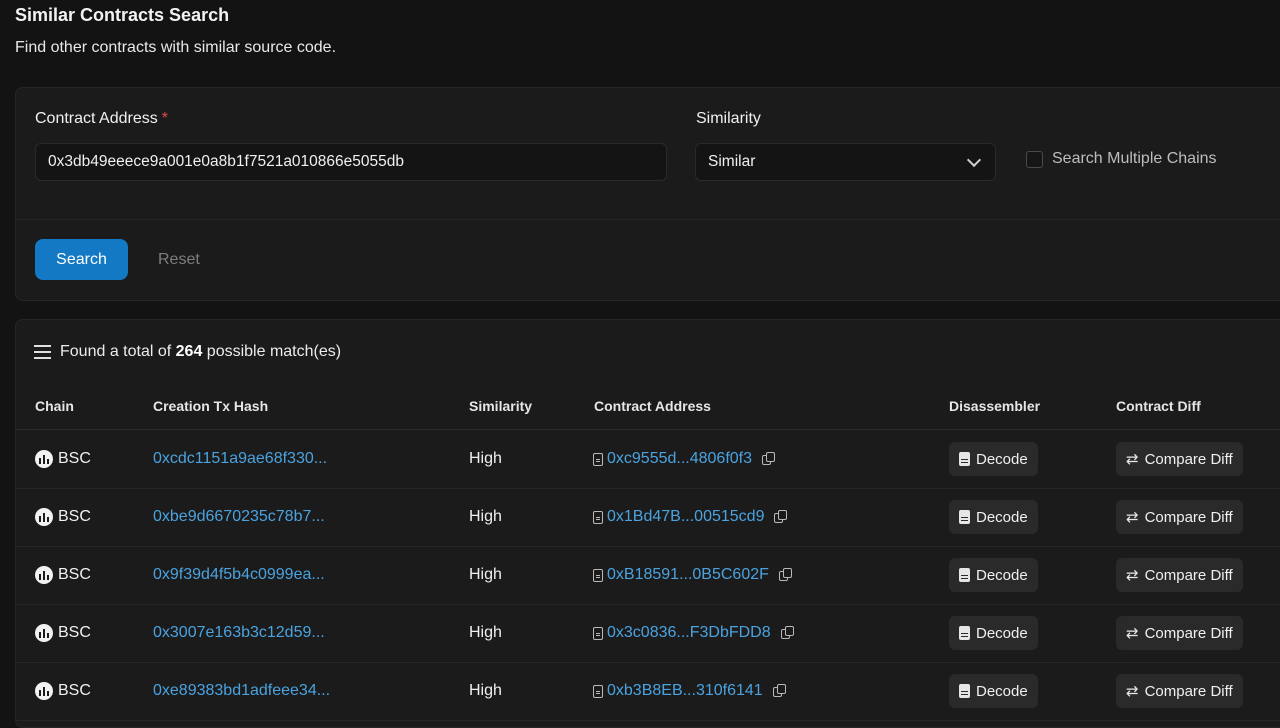 The width and height of the screenshot is (1280, 728). Describe the element at coordinates (728, 118) in the screenshot. I see `similarity-label: Similarity` at that location.